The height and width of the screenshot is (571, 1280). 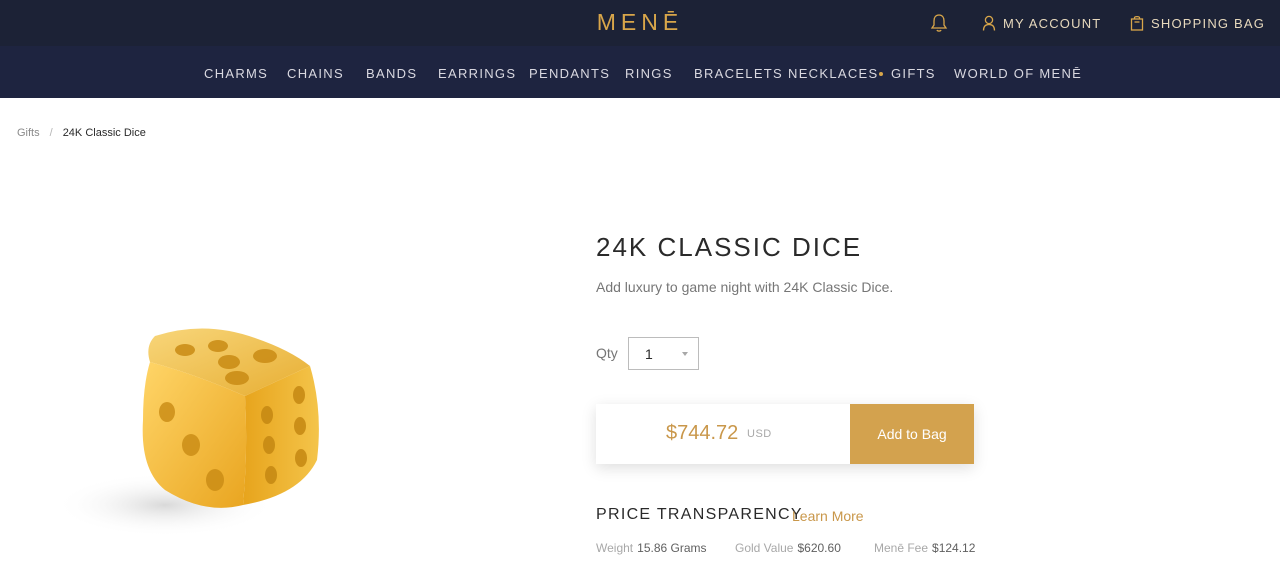 I want to click on shopping-bag-icon, so click(x=1137, y=23).